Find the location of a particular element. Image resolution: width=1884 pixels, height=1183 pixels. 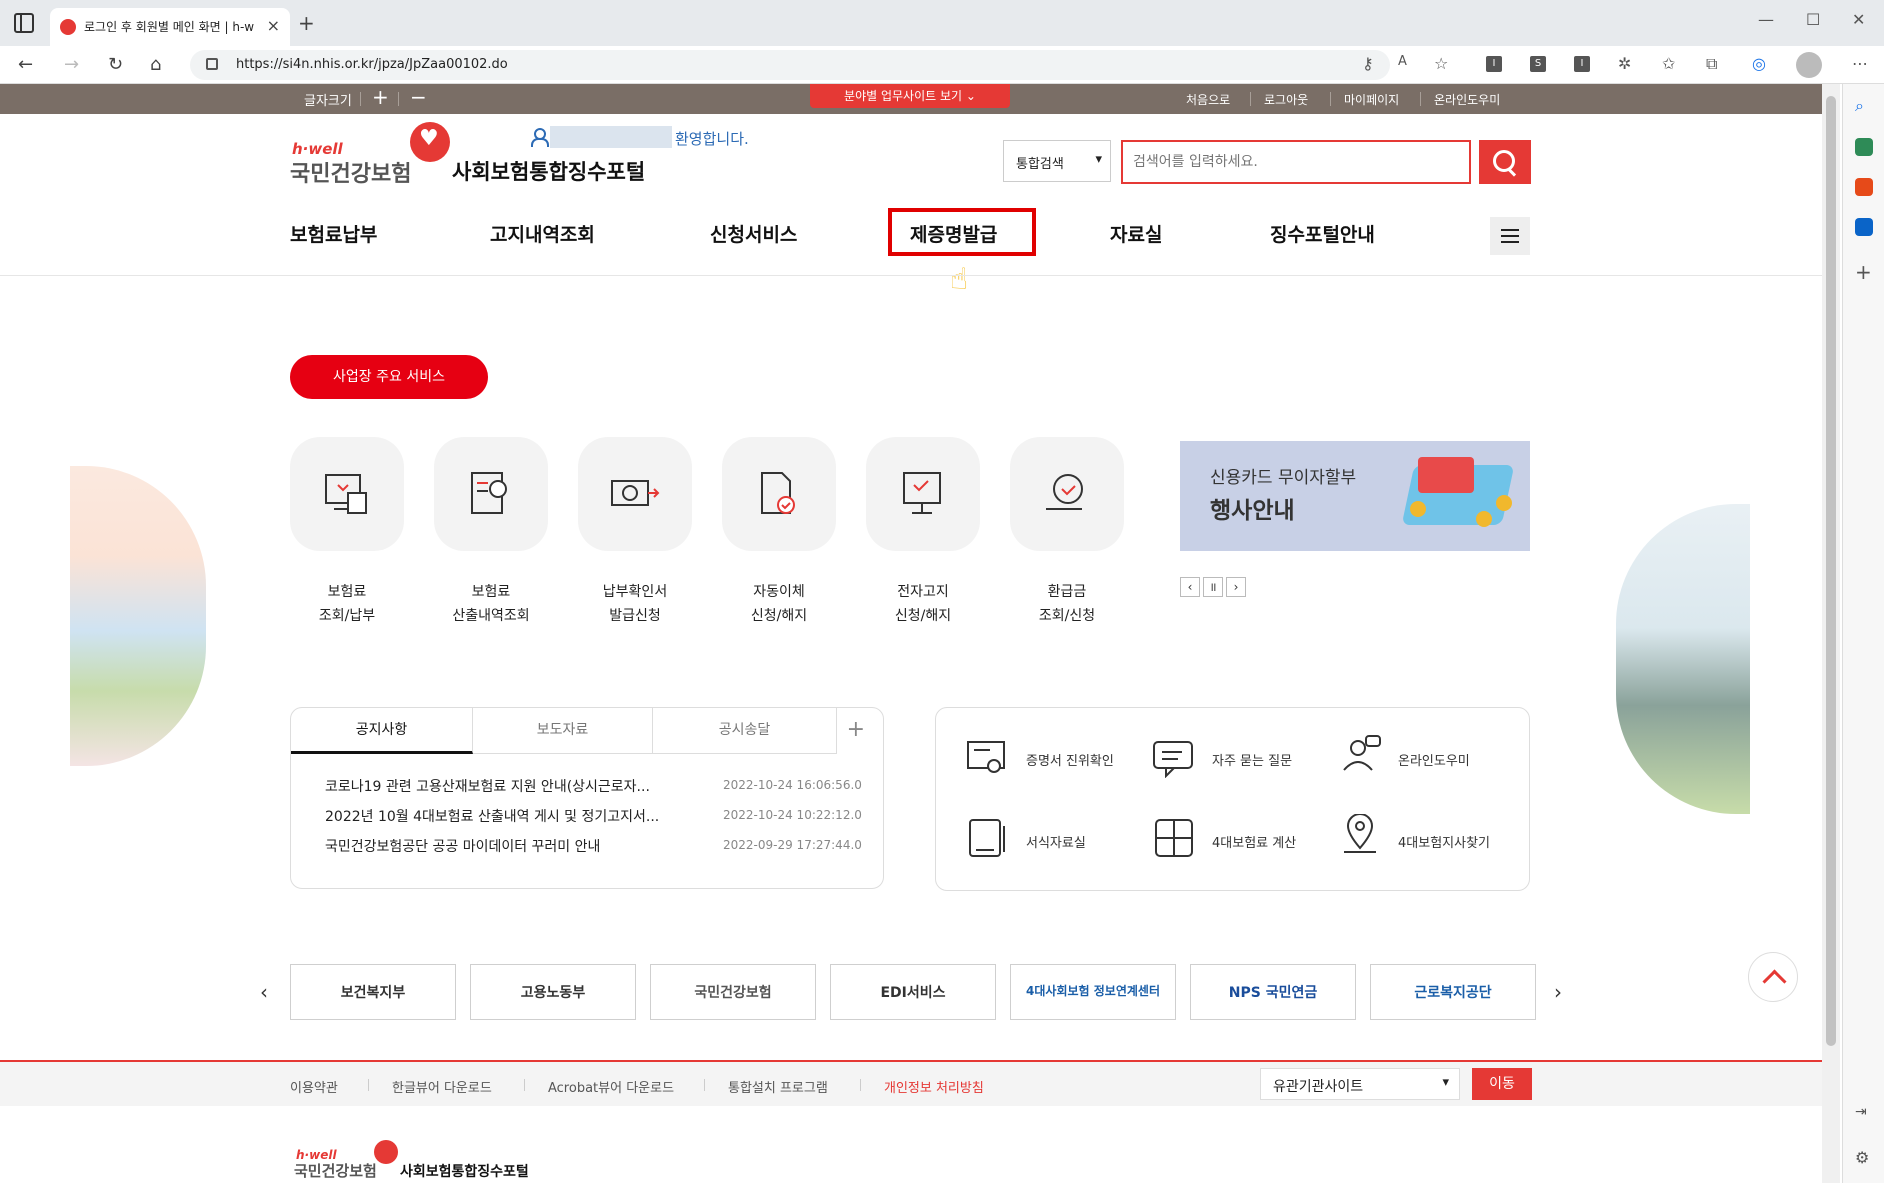

extension-i-icon: I is located at coordinates (1494, 64).